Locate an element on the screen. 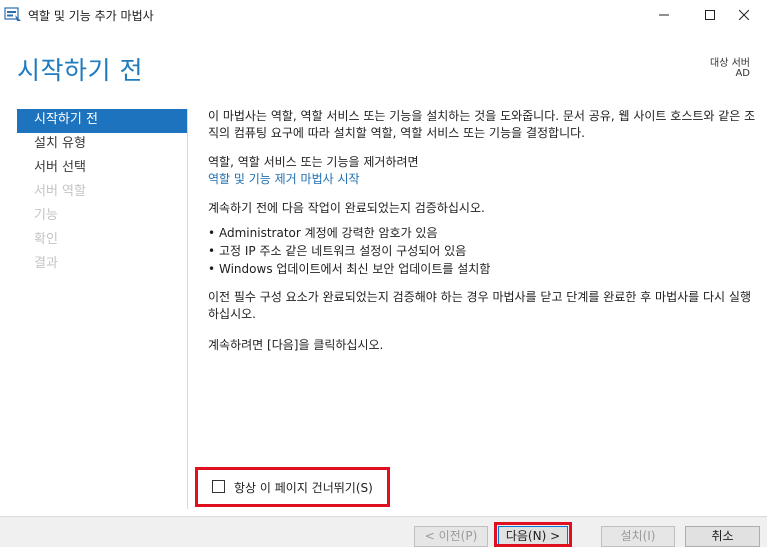 The width and height of the screenshot is (767, 547). nav-step-confirmation: 확인 is located at coordinates (46, 239).